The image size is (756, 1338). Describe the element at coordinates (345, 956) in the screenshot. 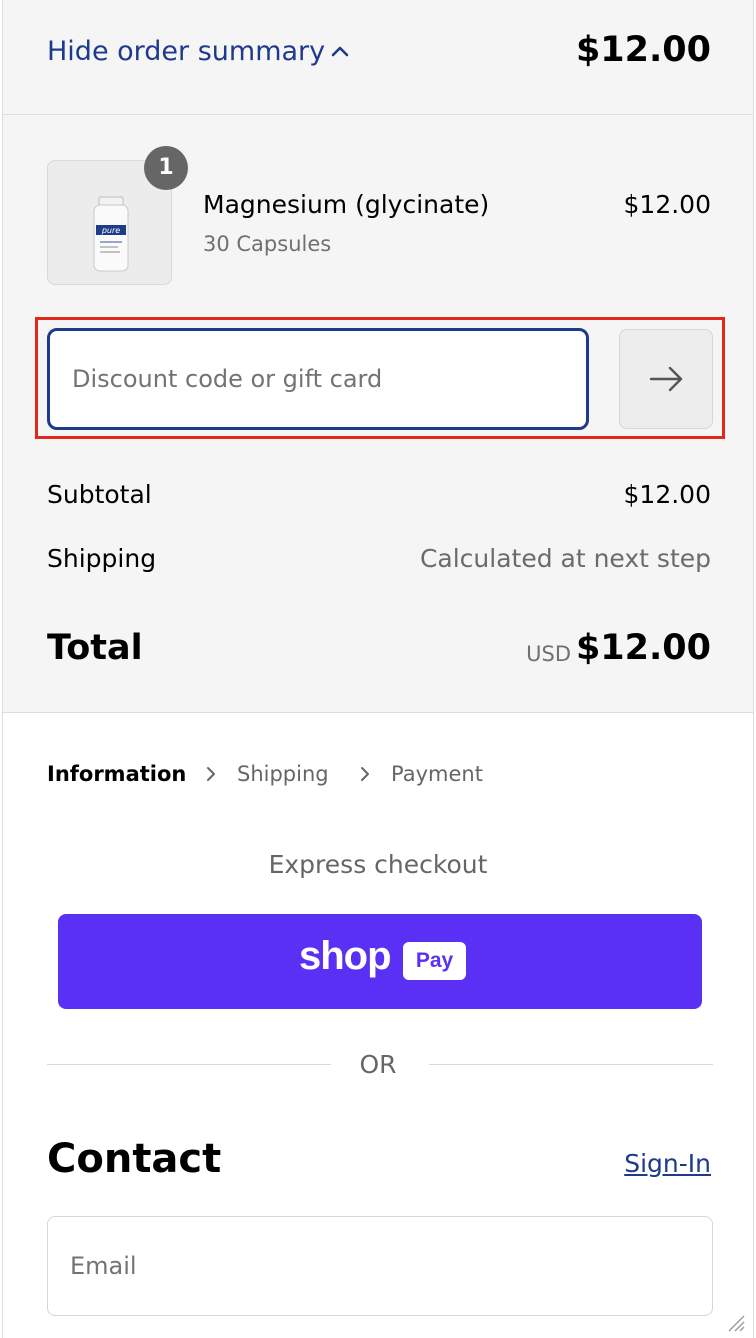

I see `shop-pay-logo-shop: shop` at that location.